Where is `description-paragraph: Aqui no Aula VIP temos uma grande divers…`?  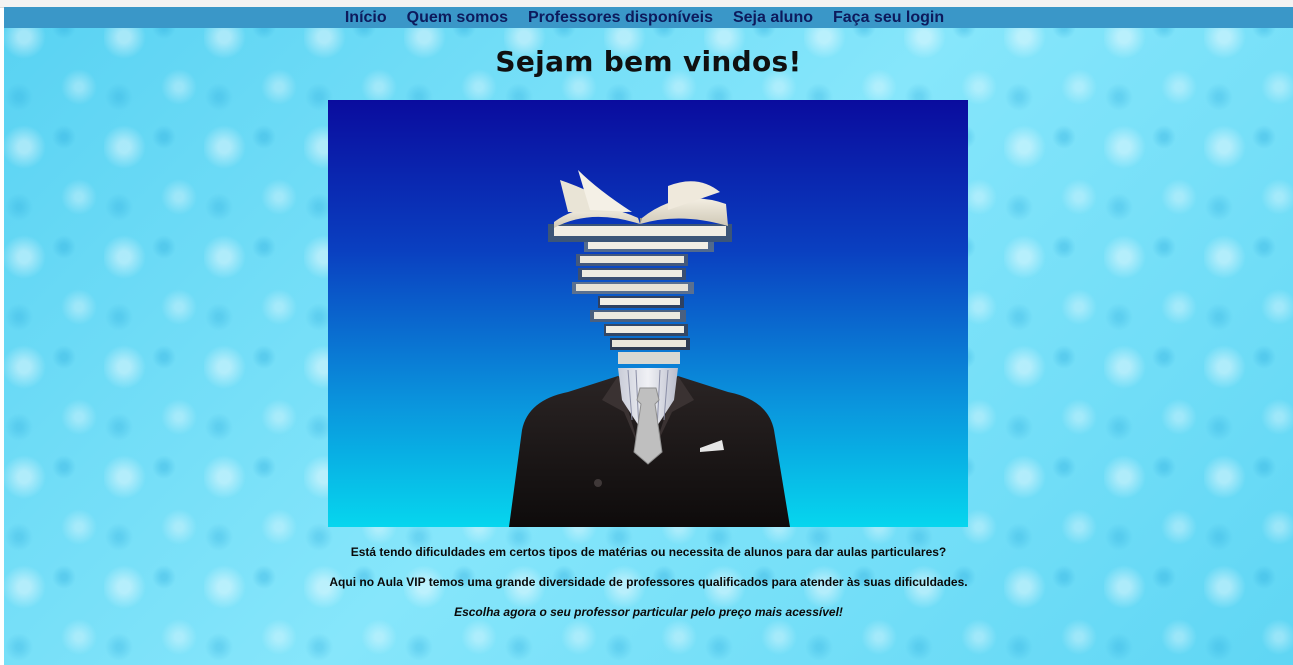 description-paragraph: Aqui no Aula VIP temos uma grande divers… is located at coordinates (648, 582).